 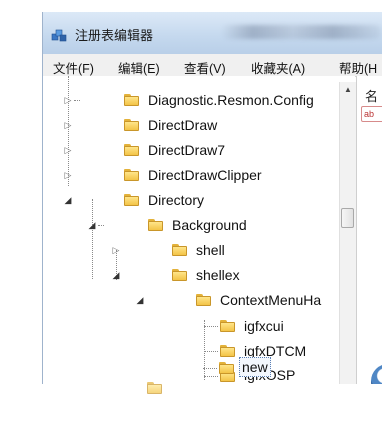 I want to click on menu-view: 查看(V), so click(x=205, y=67).